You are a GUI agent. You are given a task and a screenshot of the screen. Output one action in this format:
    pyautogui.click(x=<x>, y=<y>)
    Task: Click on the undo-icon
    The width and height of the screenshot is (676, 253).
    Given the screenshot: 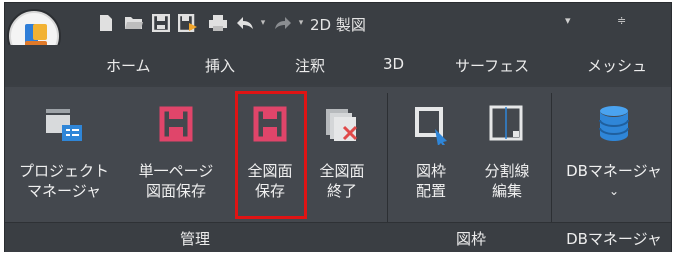 What is the action you would take?
    pyautogui.click(x=245, y=23)
    